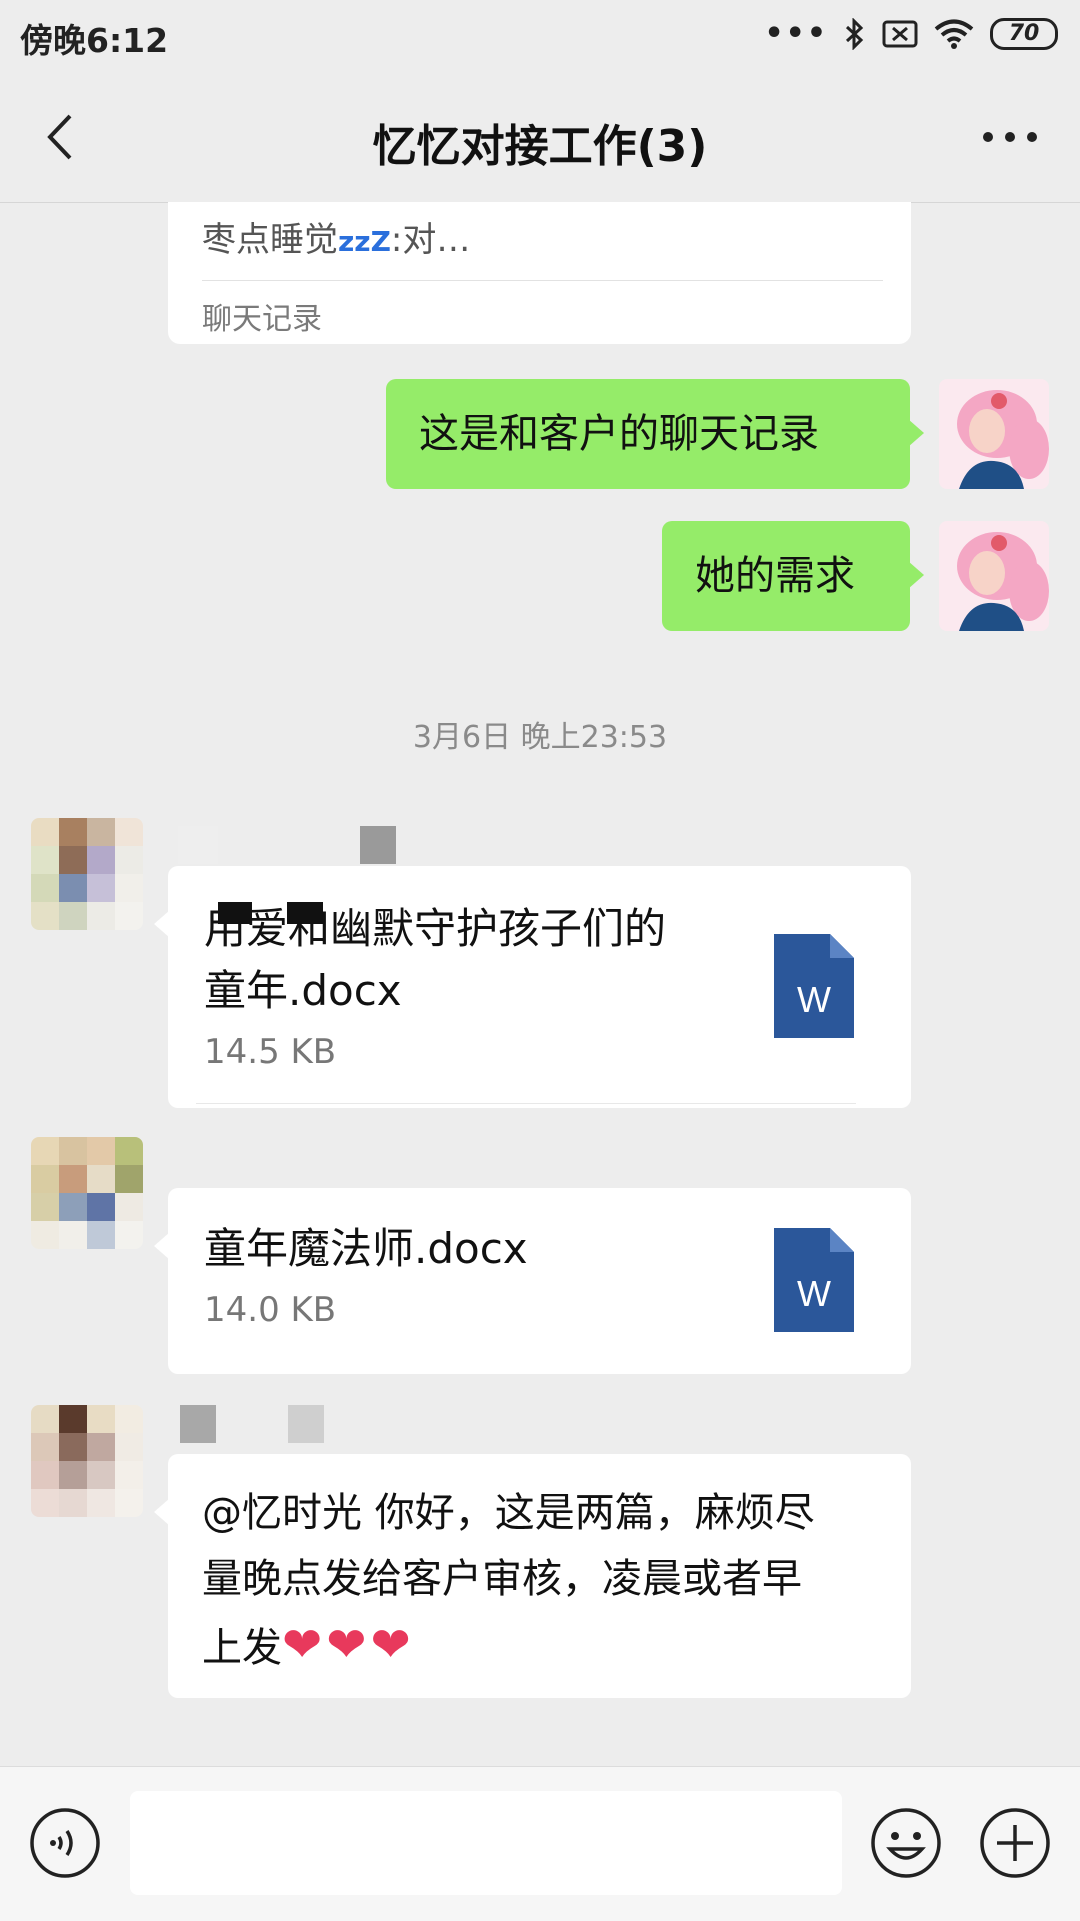  Describe the element at coordinates (619, 434) in the screenshot. I see `message-text: 这是和客户的聊天记录` at that location.